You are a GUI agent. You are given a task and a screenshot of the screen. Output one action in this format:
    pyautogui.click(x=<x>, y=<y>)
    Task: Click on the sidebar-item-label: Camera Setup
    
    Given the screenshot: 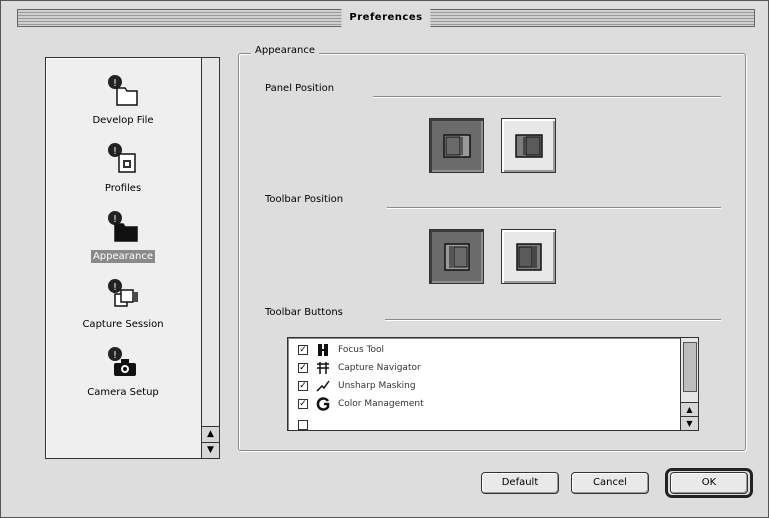 What is the action you would take?
    pyautogui.click(x=123, y=392)
    